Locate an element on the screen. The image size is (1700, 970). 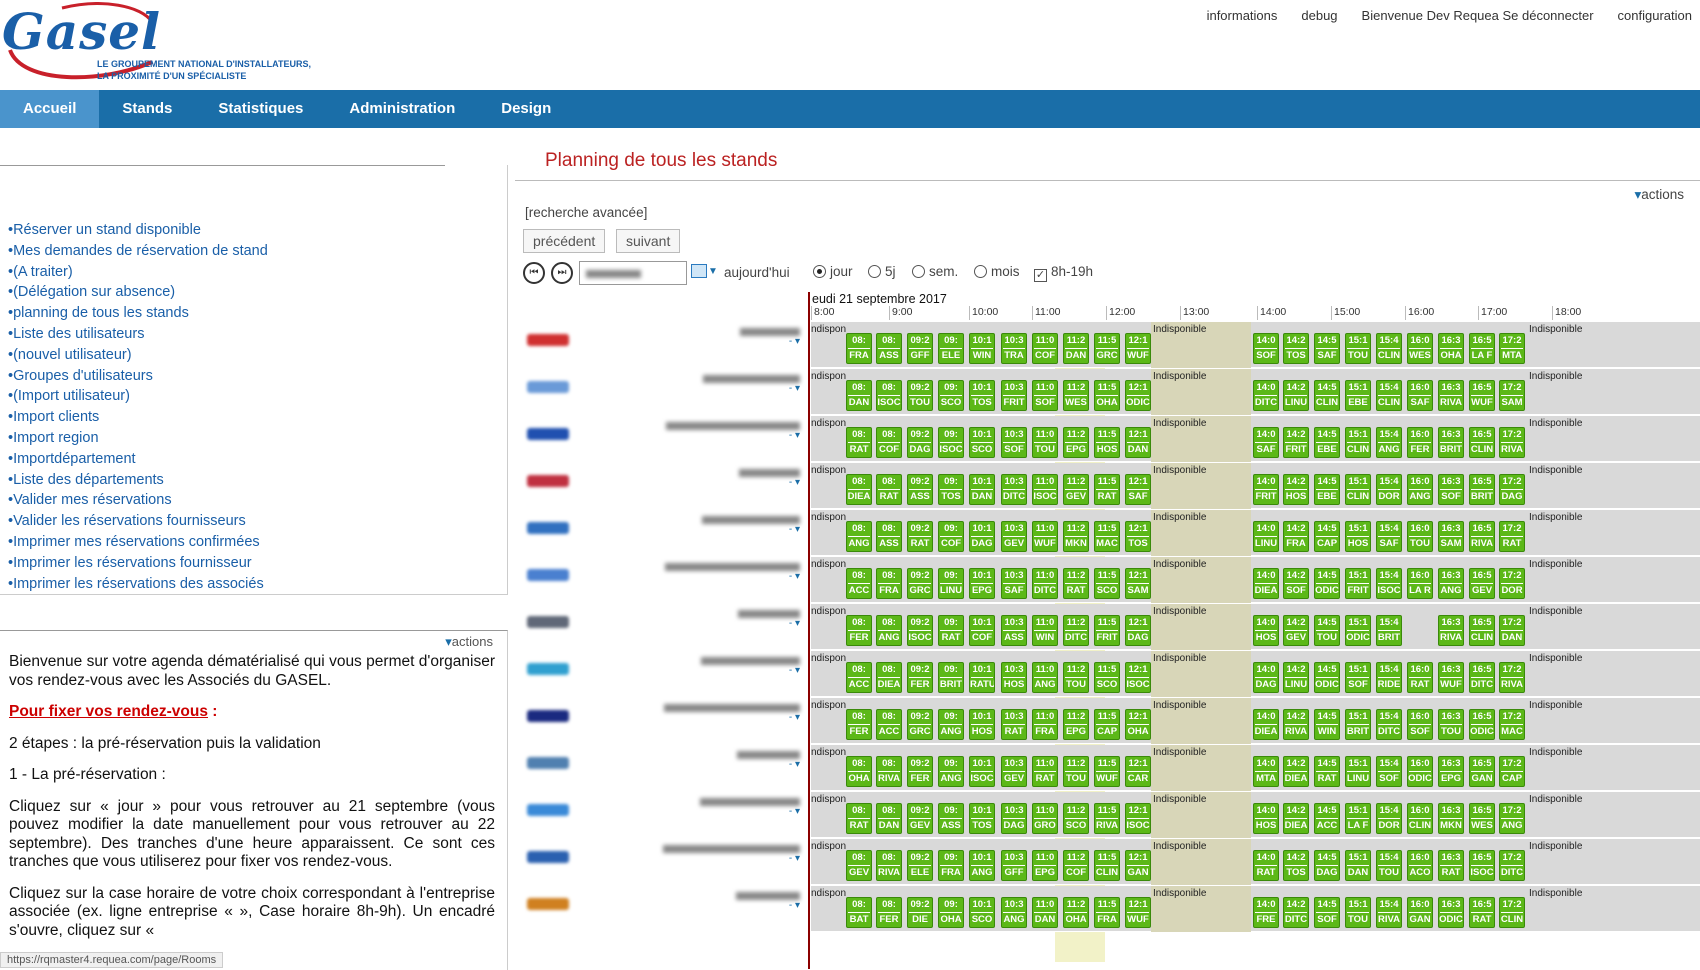
menu-item-7: (nouvel utilisateur) is located at coordinates (138, 355).